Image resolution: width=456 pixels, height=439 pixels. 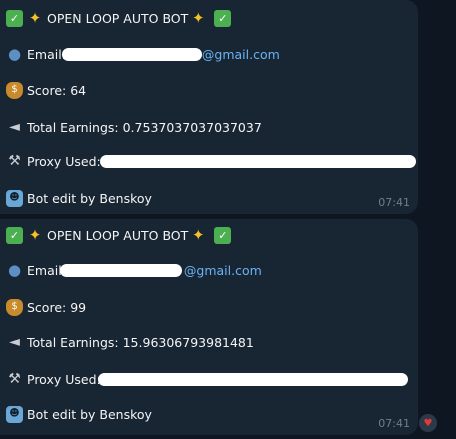 What do you see at coordinates (78, 90) in the screenshot?
I see `score-value: 64` at bounding box center [78, 90].